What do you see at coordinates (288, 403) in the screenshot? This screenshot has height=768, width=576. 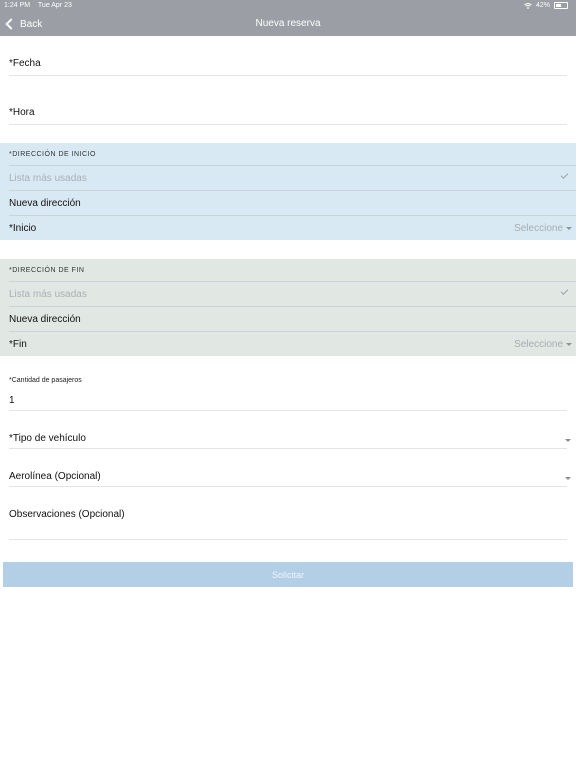 I see `passengers-input: 1` at bounding box center [288, 403].